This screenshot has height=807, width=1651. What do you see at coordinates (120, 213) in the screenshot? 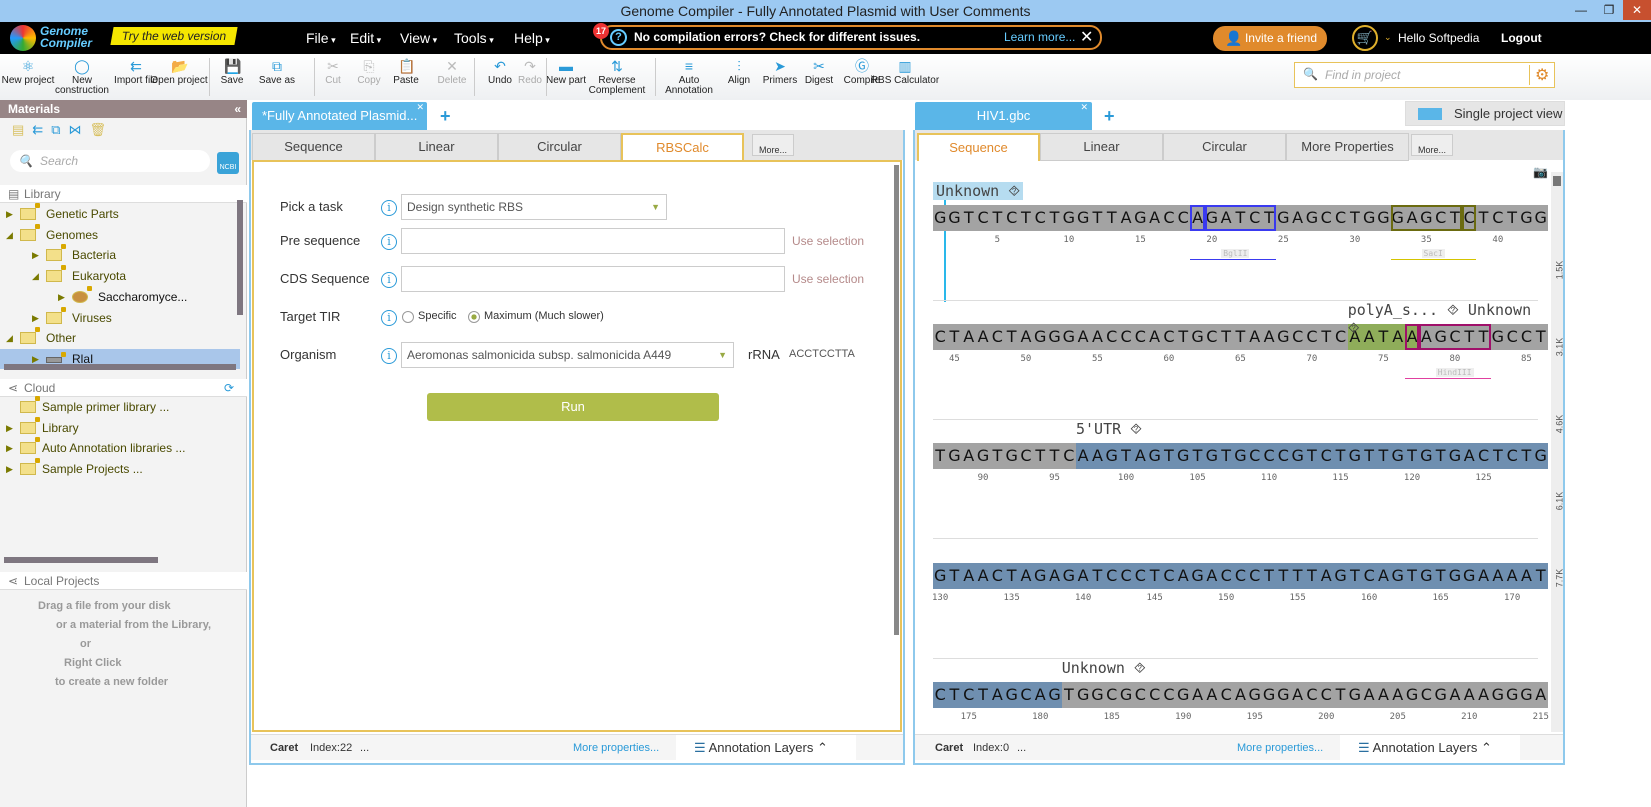
I see `library-item: ▶ Genetic Parts` at bounding box center [120, 213].